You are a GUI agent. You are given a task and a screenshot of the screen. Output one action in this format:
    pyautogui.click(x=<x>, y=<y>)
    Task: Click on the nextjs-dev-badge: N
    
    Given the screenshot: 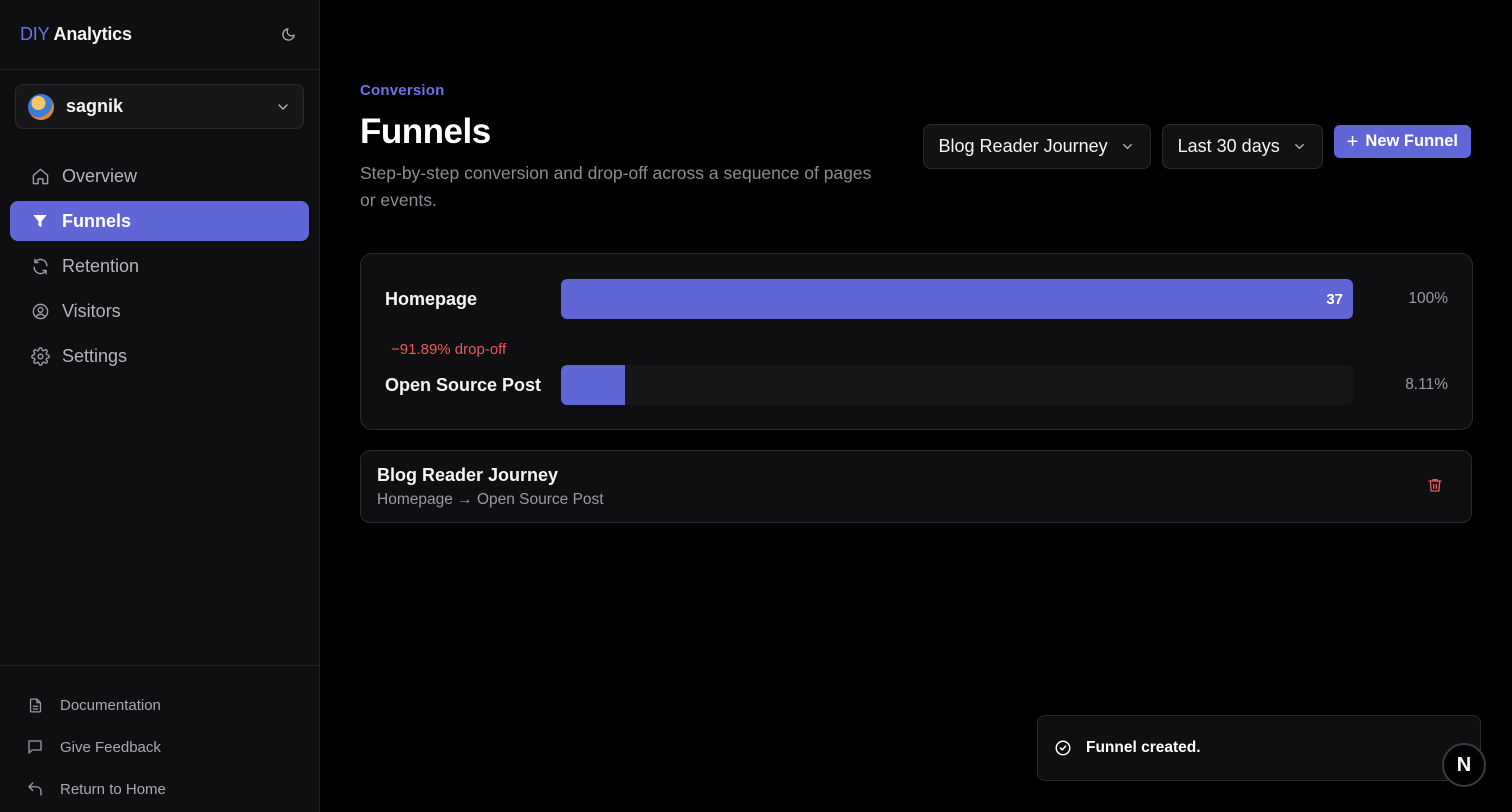 What is the action you would take?
    pyautogui.click(x=1464, y=765)
    